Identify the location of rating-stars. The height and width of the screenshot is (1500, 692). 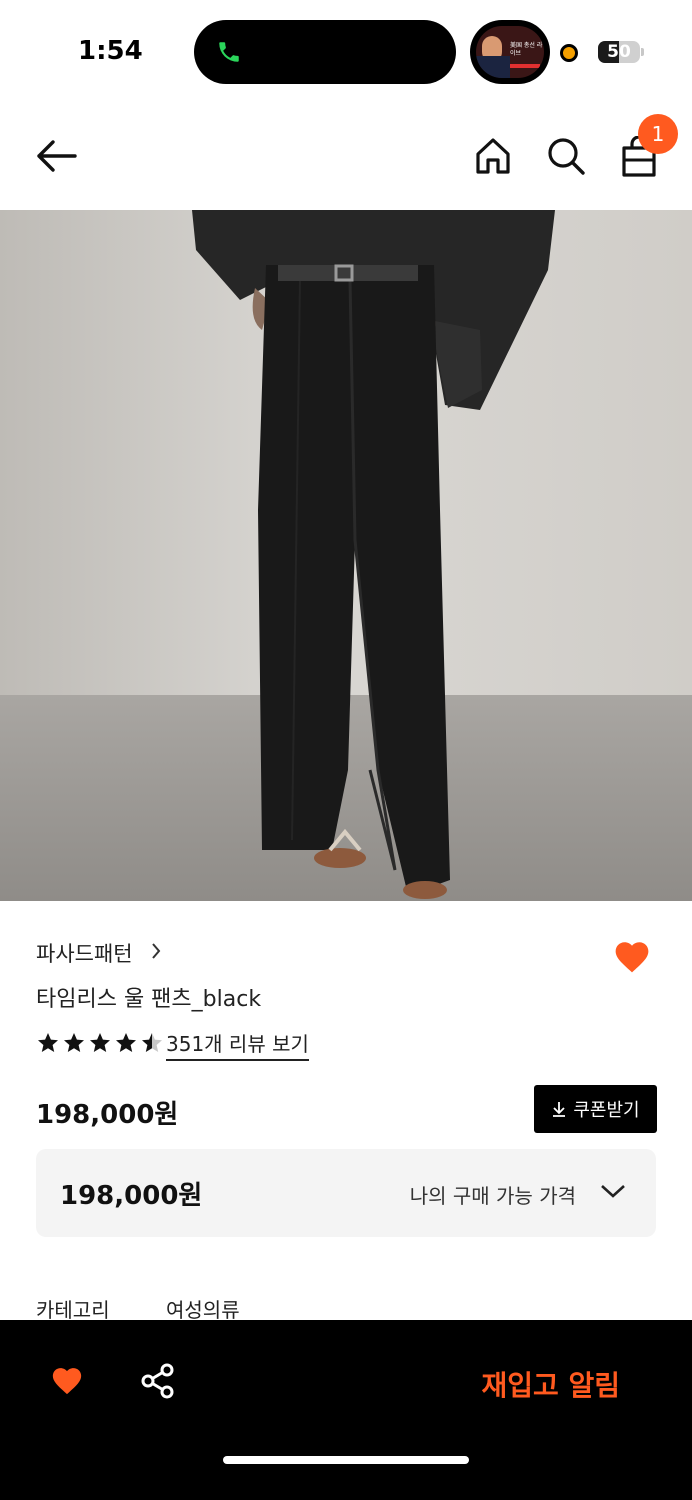
(100, 1043).